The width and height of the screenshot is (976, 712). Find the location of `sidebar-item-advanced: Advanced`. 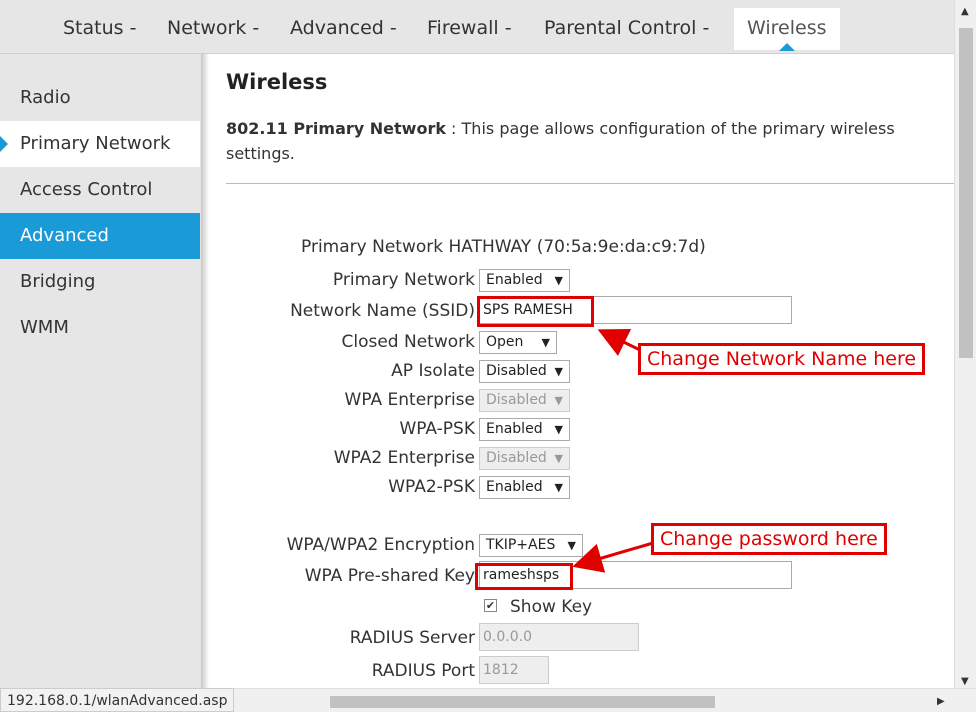

sidebar-item-advanced: Advanced is located at coordinates (100, 236).